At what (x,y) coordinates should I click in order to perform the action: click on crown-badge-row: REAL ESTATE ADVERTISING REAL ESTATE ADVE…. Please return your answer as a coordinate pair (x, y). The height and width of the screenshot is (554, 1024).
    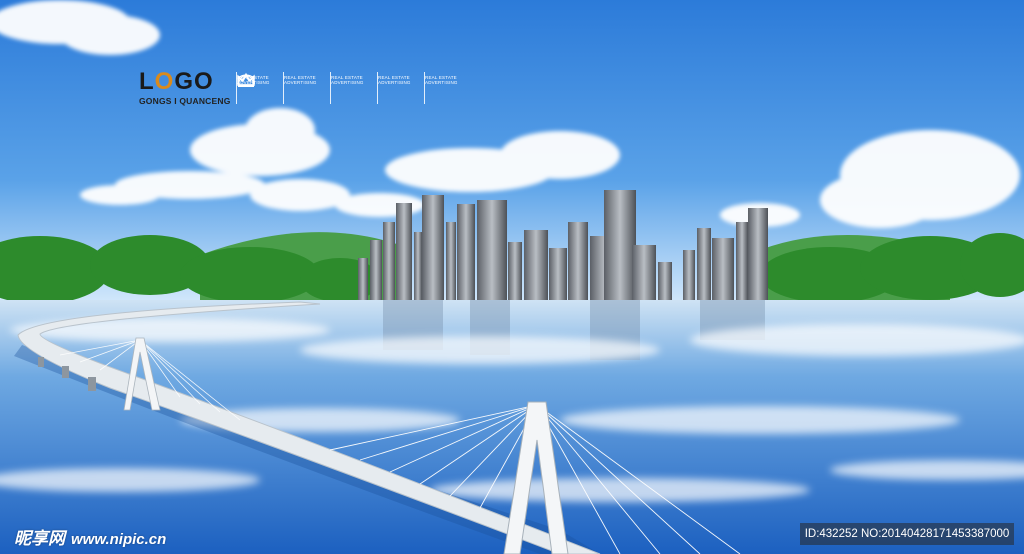
    Looking at the image, I should click on (353, 88).